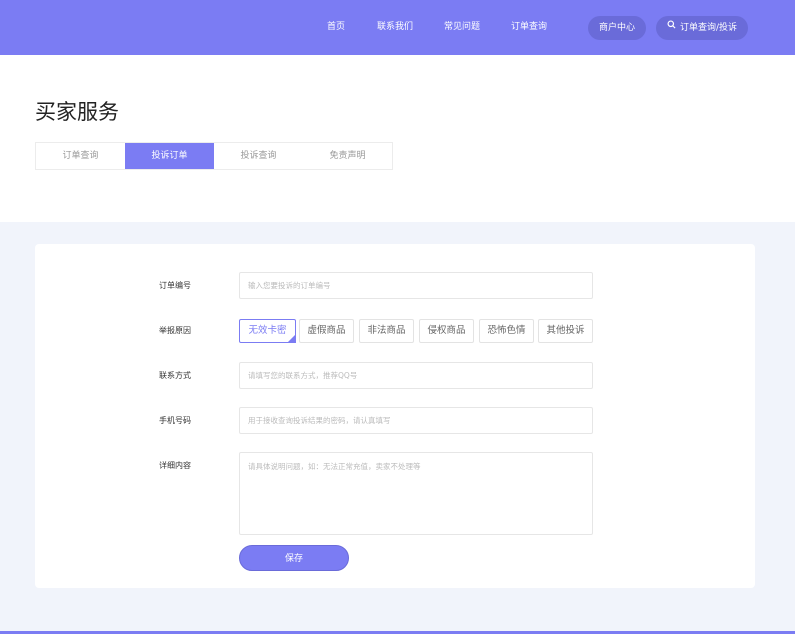  I want to click on reason-option-infringing-goods: 侵权商品, so click(446, 331).